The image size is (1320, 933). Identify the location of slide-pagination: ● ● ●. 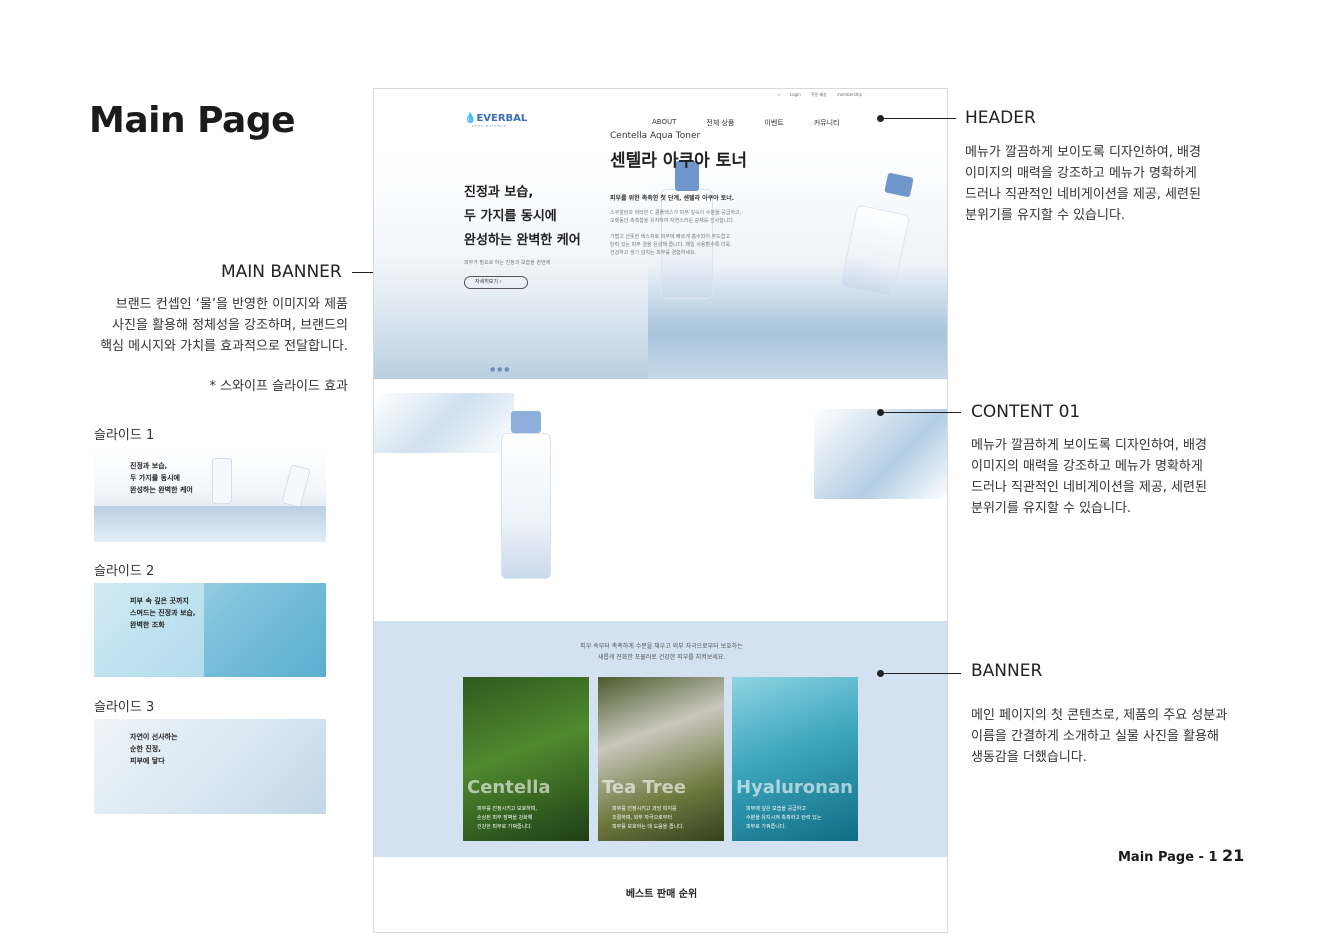
(500, 369).